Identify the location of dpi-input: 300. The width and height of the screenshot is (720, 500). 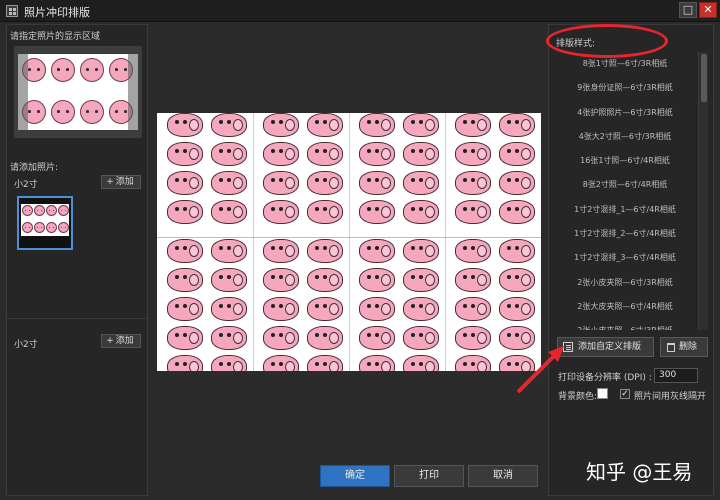
(676, 375).